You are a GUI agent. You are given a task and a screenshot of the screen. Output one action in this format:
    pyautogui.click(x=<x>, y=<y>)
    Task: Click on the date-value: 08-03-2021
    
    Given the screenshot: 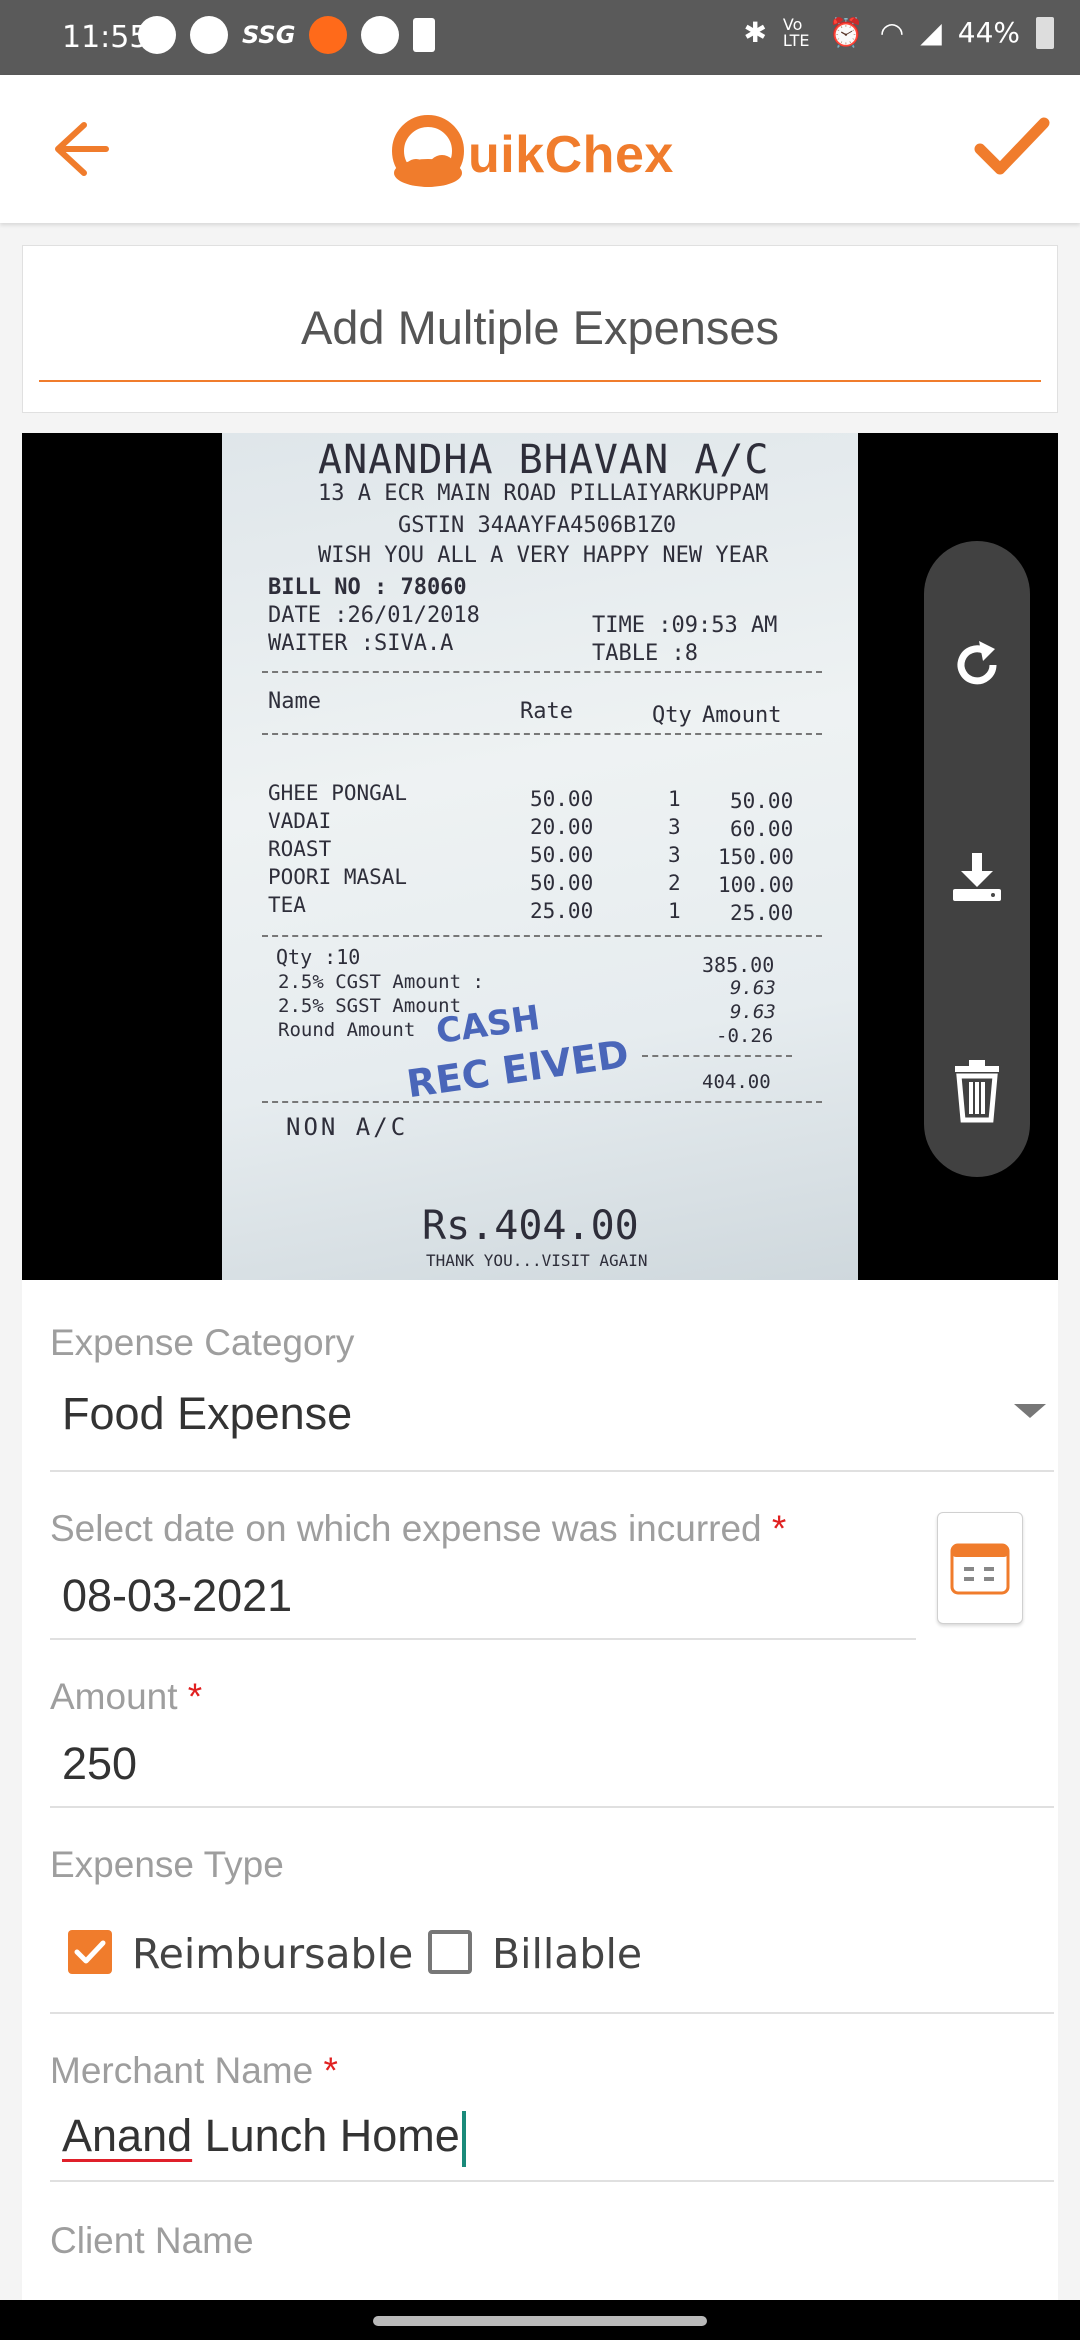 What is the action you would take?
    pyautogui.click(x=177, y=1595)
    